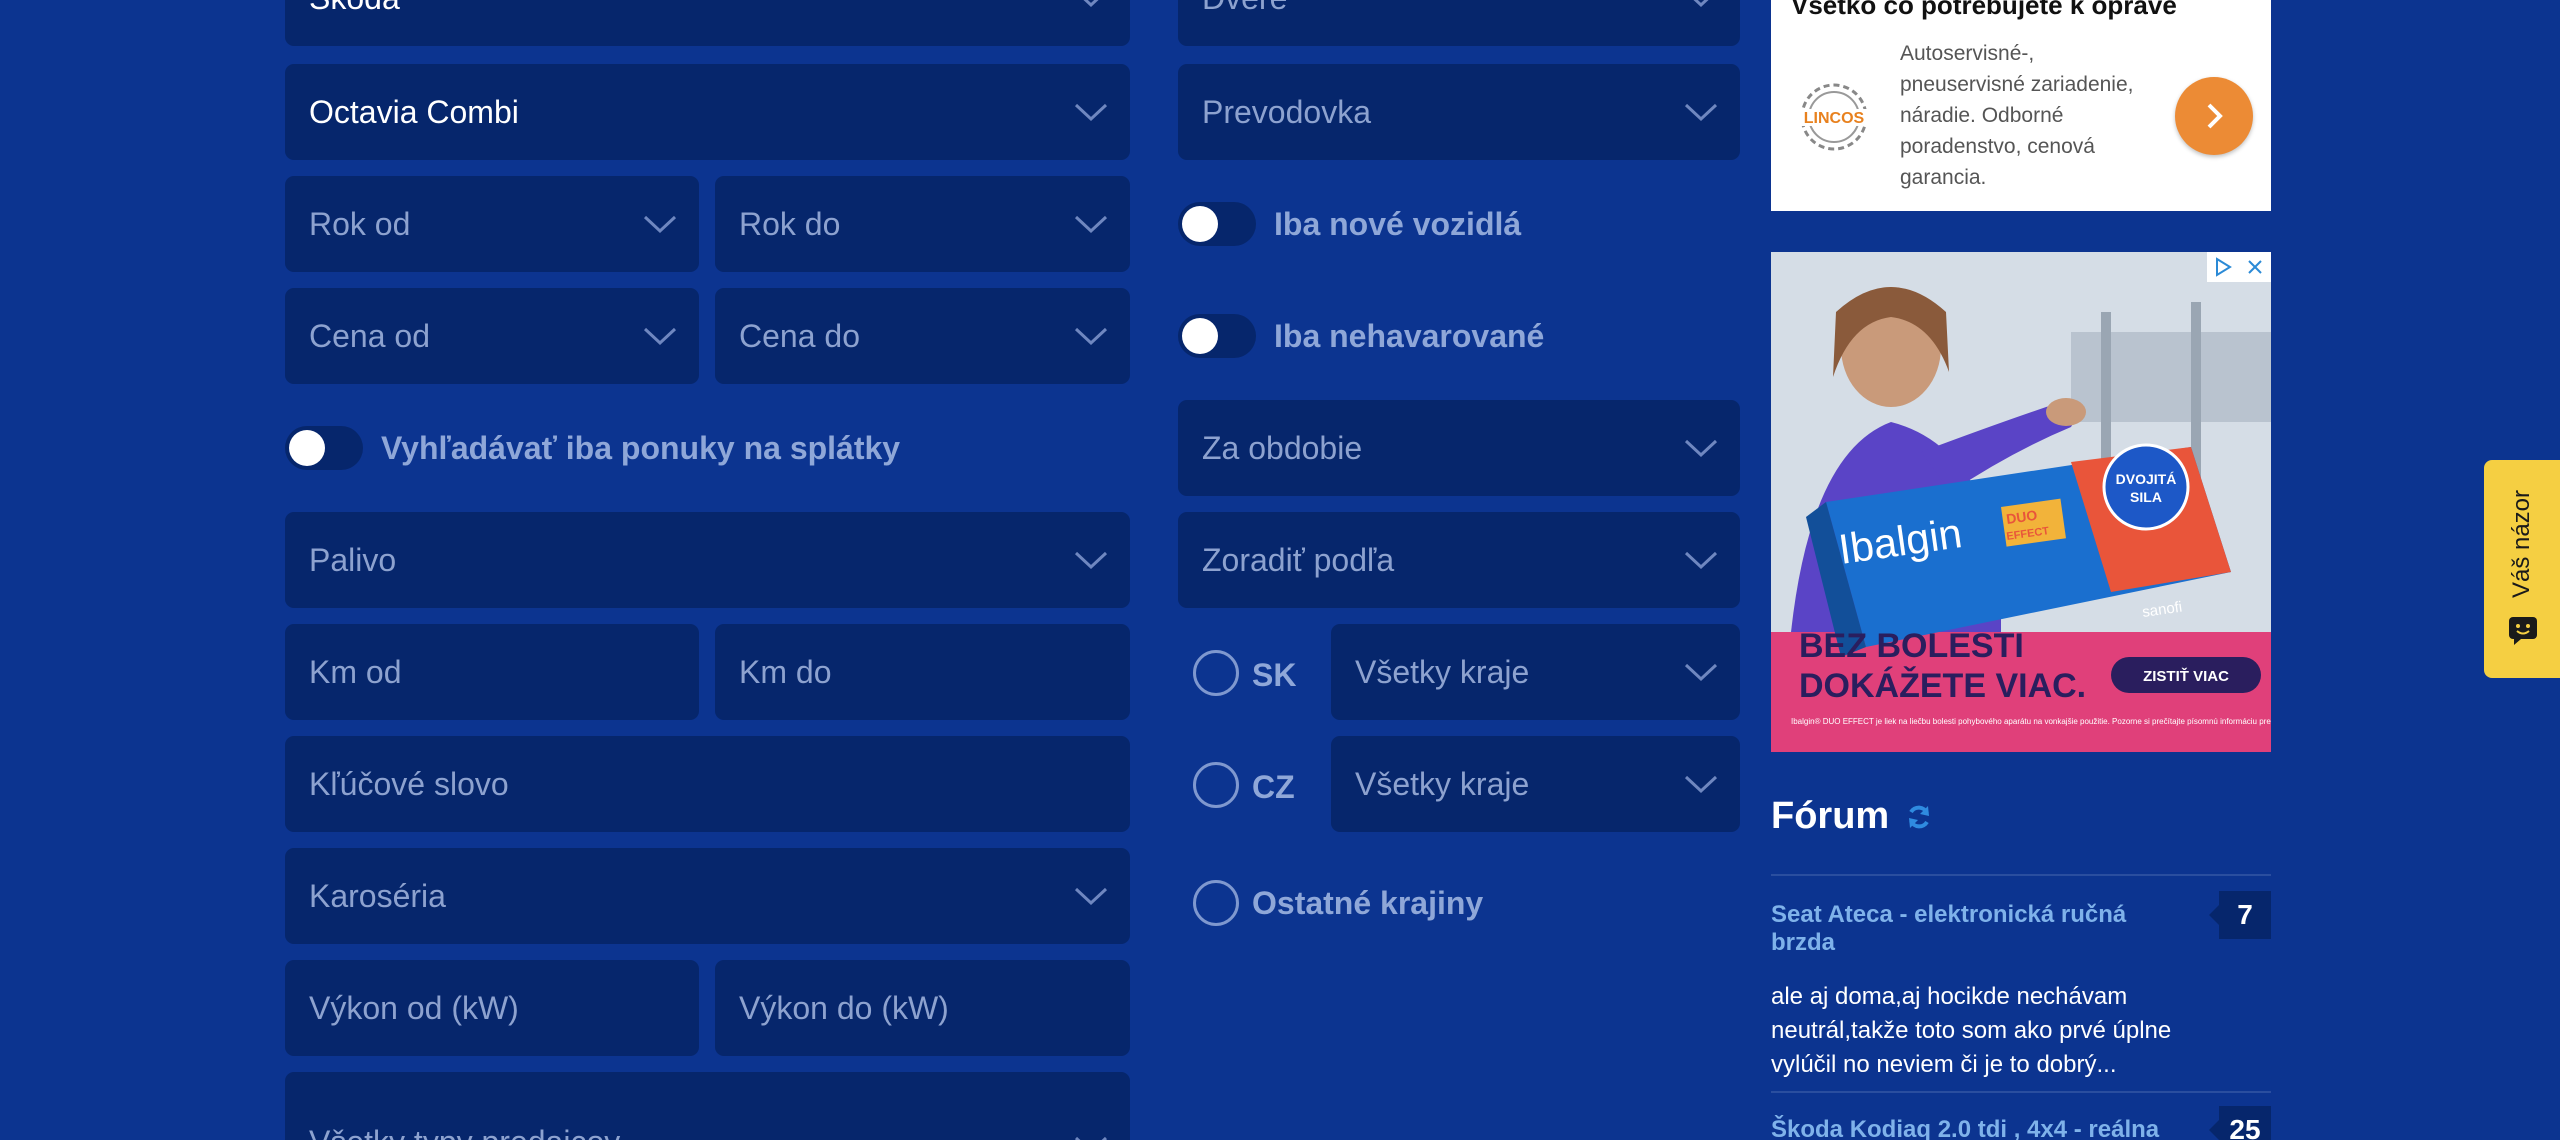 This screenshot has width=2560, height=1140. Describe the element at coordinates (707, 23) in the screenshot. I see `brand-select: Škoda` at that location.